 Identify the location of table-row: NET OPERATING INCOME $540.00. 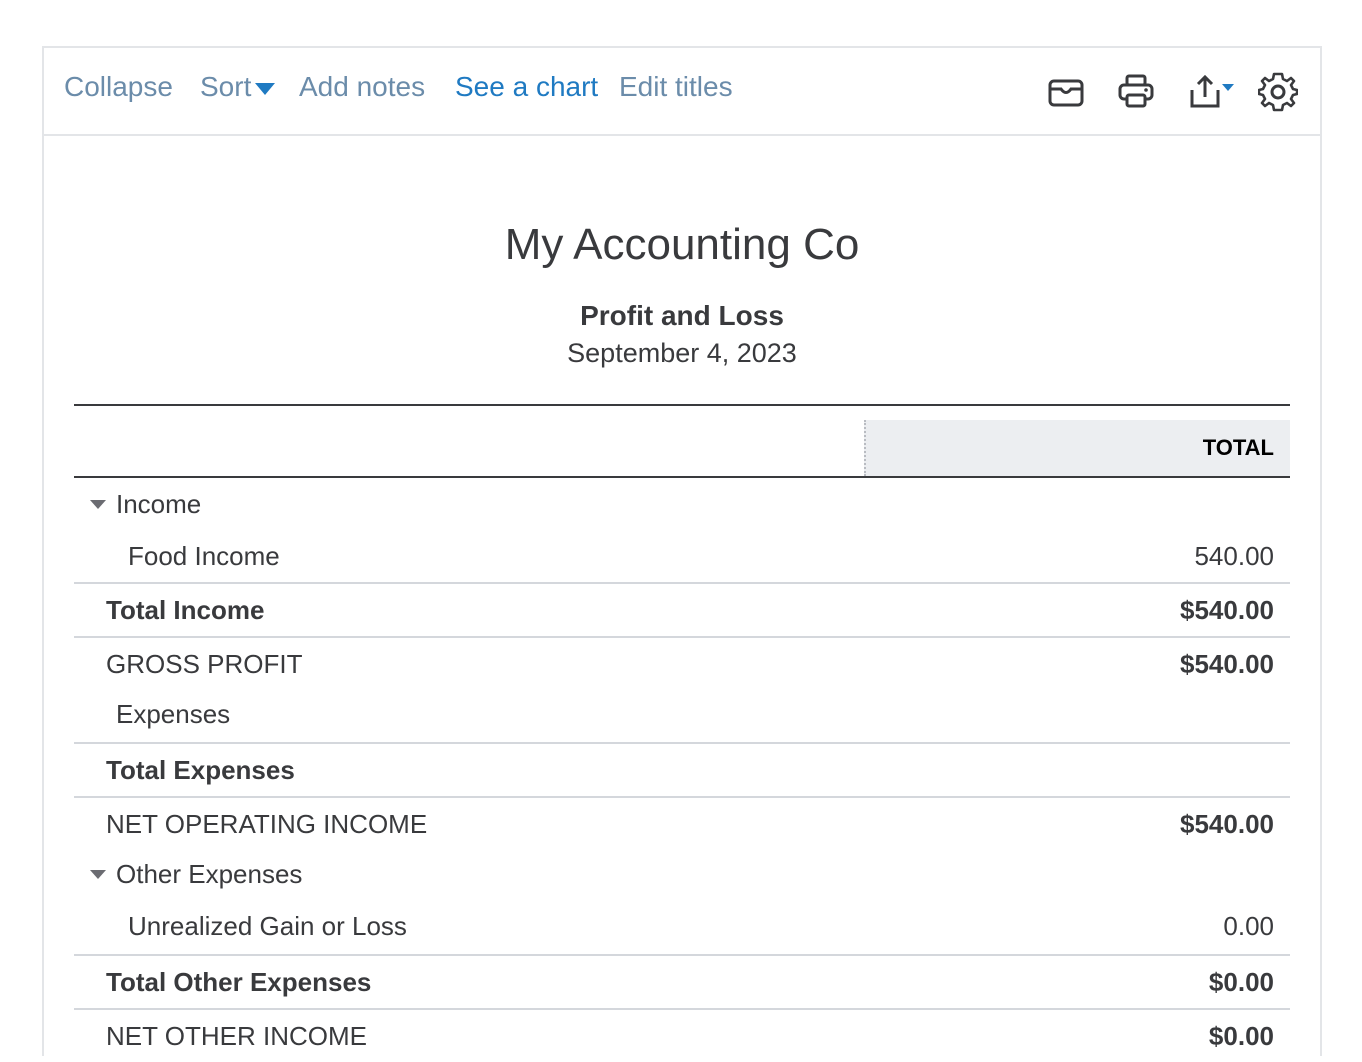
(682, 822).